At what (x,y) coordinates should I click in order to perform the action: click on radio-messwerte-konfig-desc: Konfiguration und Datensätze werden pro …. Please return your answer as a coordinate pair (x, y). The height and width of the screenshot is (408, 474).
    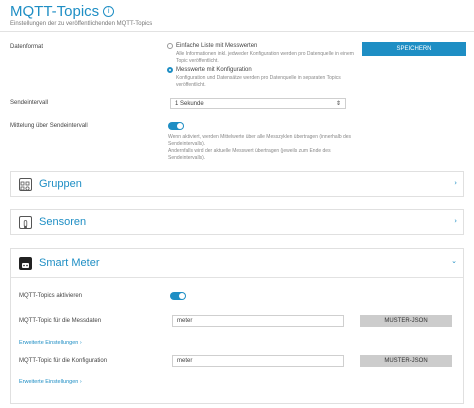
    Looking at the image, I should click on (258, 81).